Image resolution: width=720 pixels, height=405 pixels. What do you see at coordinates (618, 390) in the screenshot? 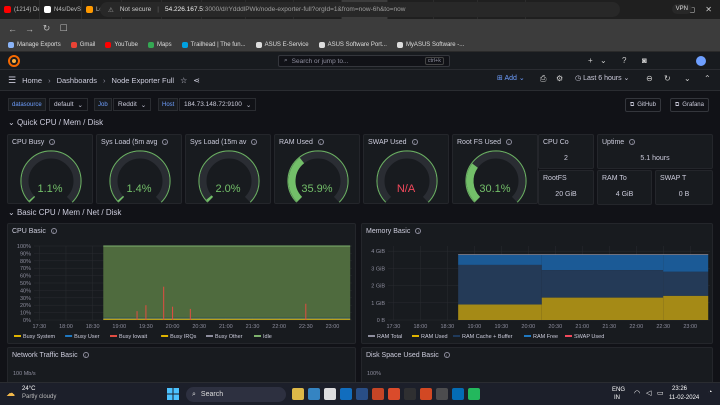
I see `lang: ENG` at bounding box center [618, 390].